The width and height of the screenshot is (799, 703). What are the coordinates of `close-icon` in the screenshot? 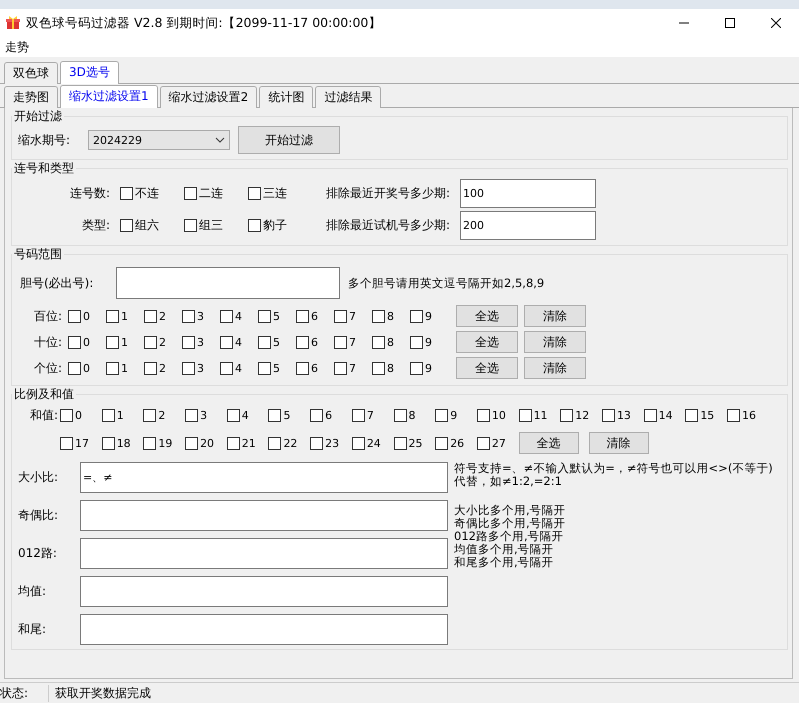 It's located at (776, 23).